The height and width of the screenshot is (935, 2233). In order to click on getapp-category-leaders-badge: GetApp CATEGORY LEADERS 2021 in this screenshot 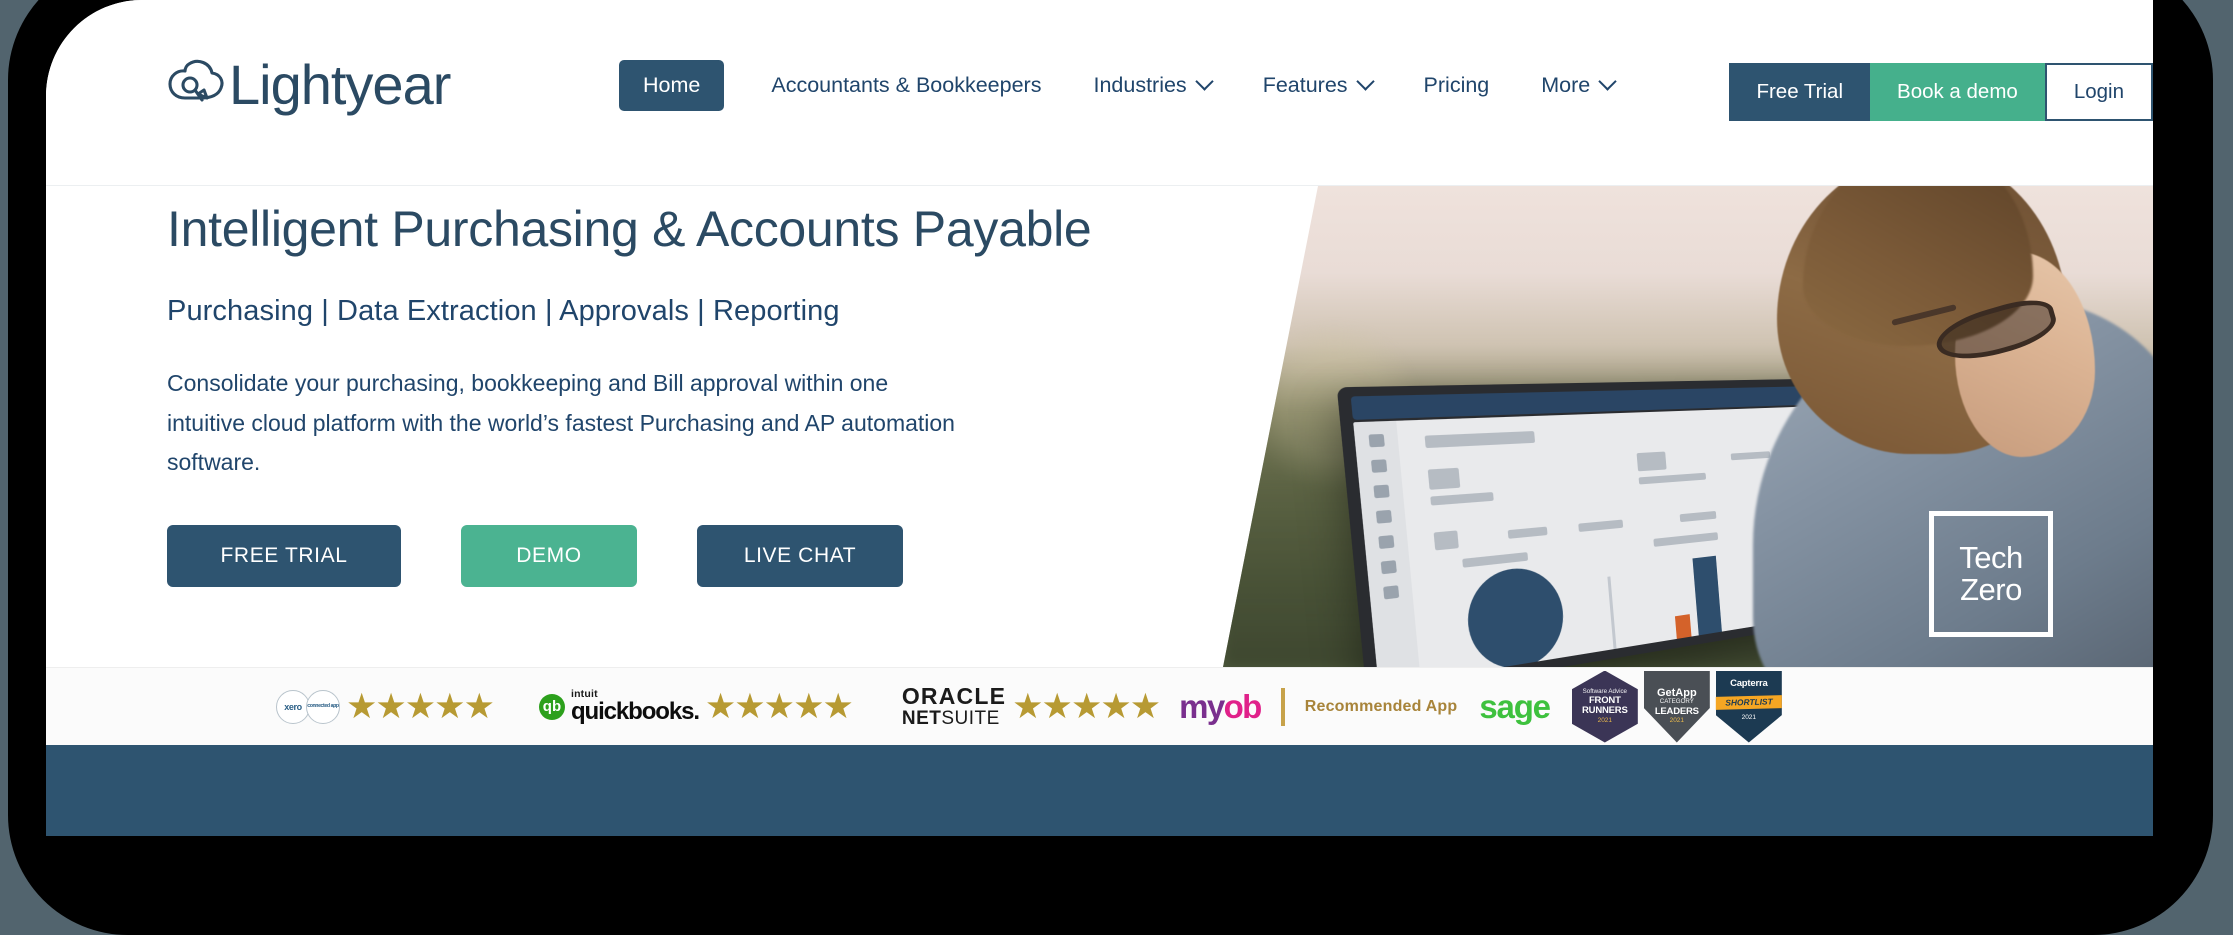, I will do `click(1676, 706)`.